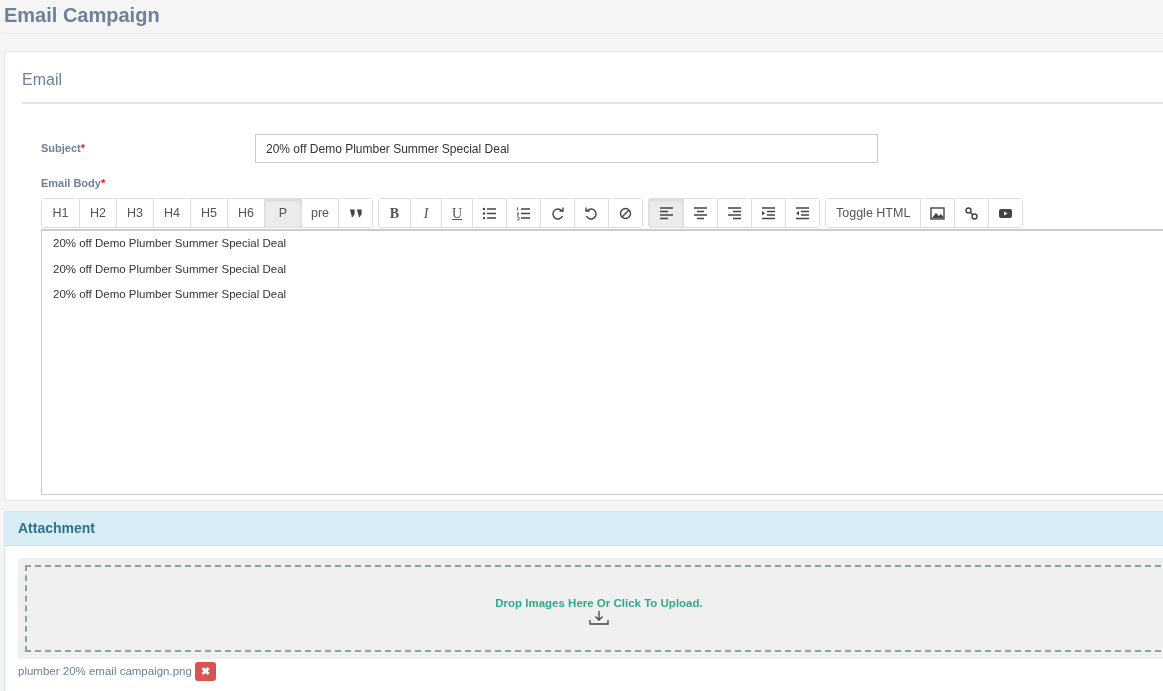 The height and width of the screenshot is (691, 1163). What do you see at coordinates (938, 213) in the screenshot?
I see `image-icon` at bounding box center [938, 213].